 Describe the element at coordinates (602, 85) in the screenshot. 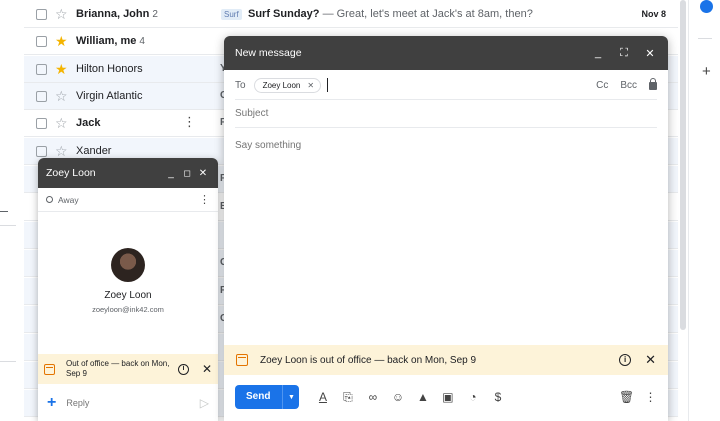

I see `cc-button: Cc` at that location.